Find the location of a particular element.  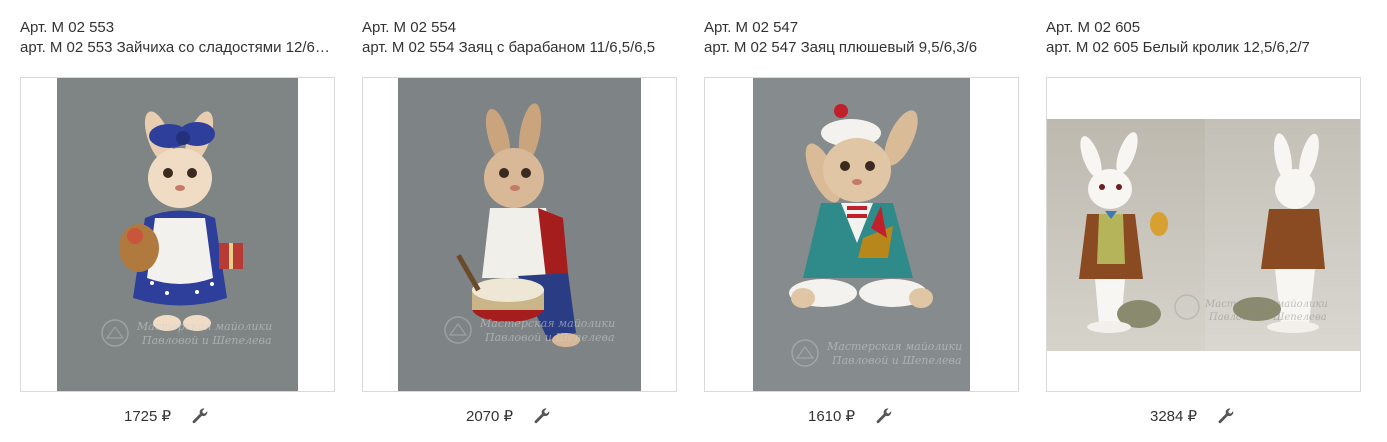

product-title-link: арт. М 02 547 Заяц плюшевый 9,5/6,3/6 is located at coordinates (861, 48).